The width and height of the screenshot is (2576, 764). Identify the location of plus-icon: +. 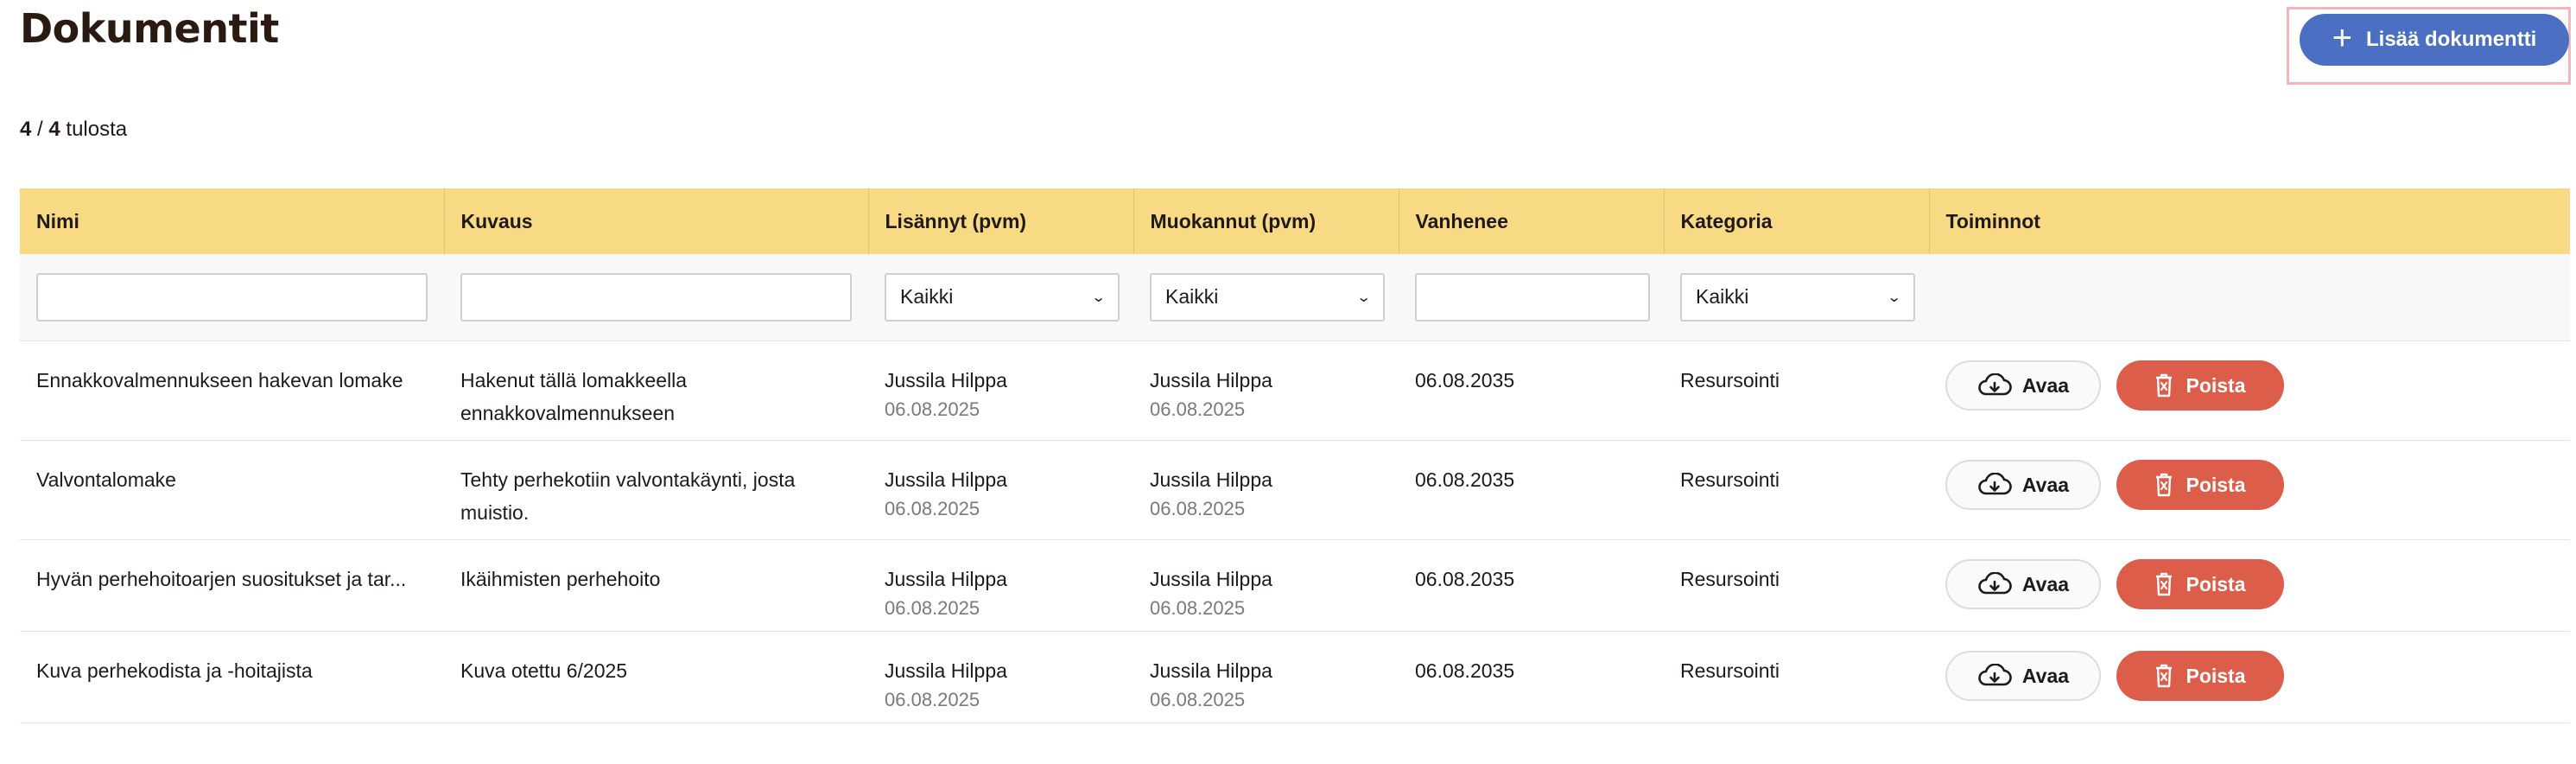
(2342, 38).